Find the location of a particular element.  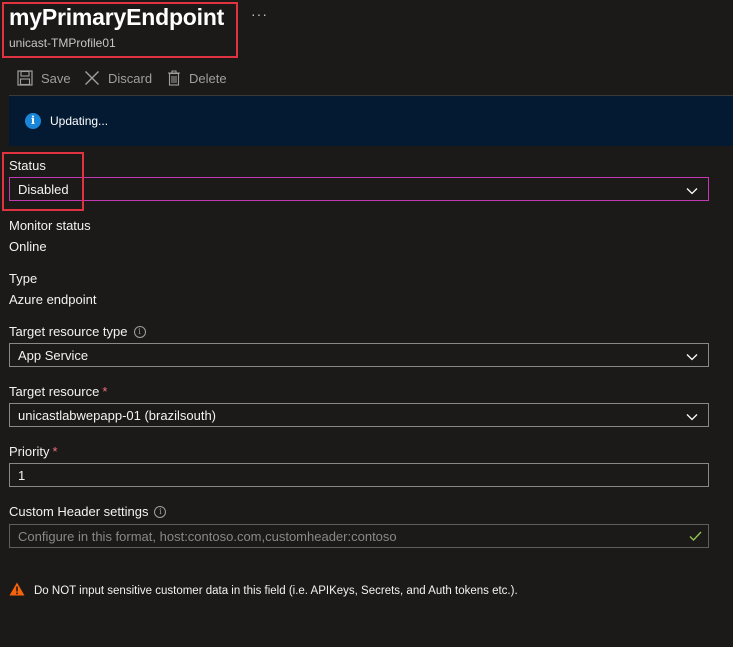

monitor-status-label-text: Monitor status is located at coordinates (50, 225).